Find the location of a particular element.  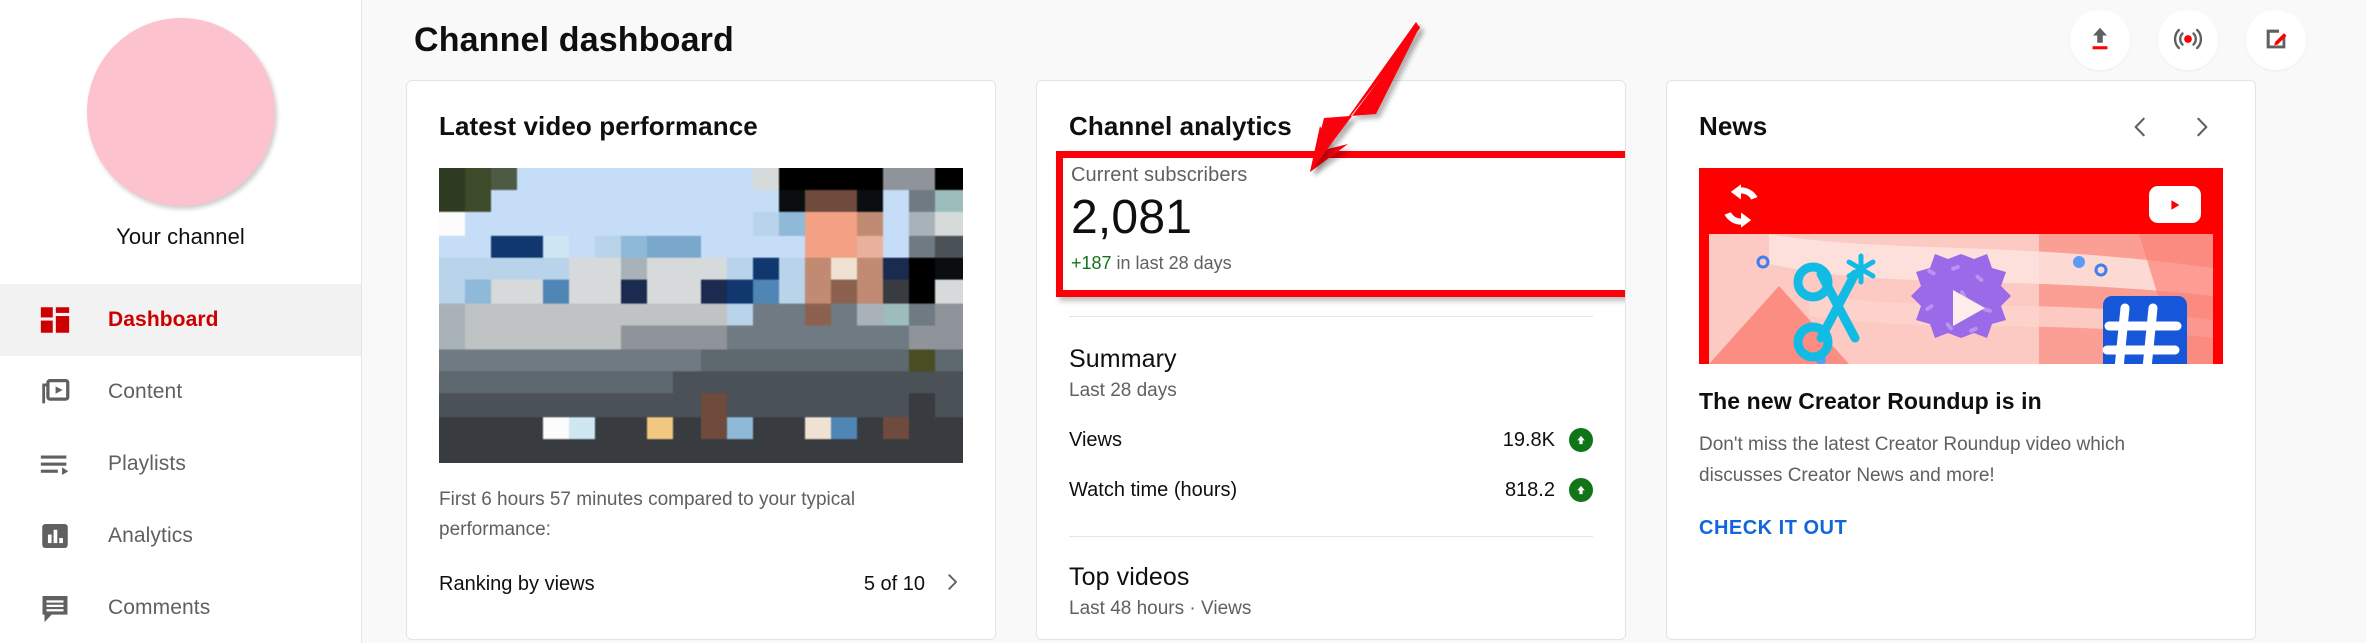

youtube-play-badge-icon is located at coordinates (2175, 204).